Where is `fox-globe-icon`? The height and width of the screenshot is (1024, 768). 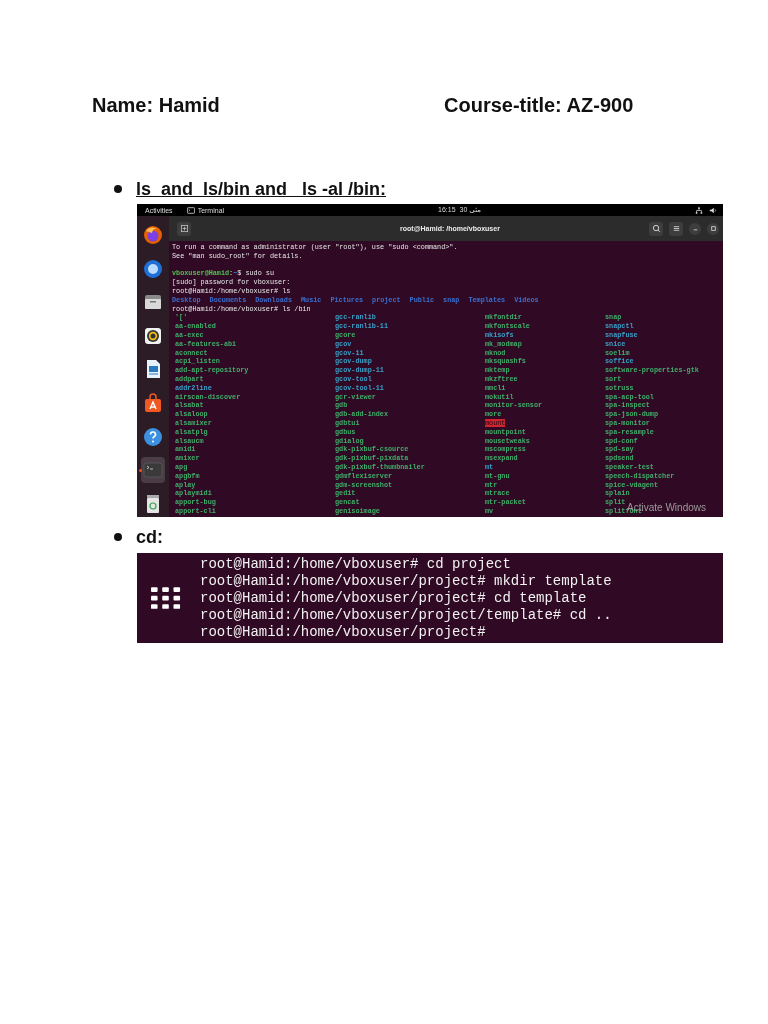 fox-globe-icon is located at coordinates (153, 235).